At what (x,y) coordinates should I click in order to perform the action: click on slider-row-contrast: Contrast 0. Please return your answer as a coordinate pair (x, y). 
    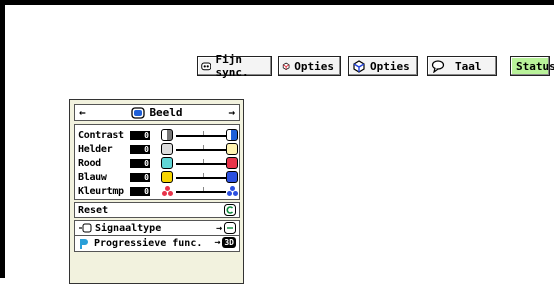
    Looking at the image, I should click on (157, 135).